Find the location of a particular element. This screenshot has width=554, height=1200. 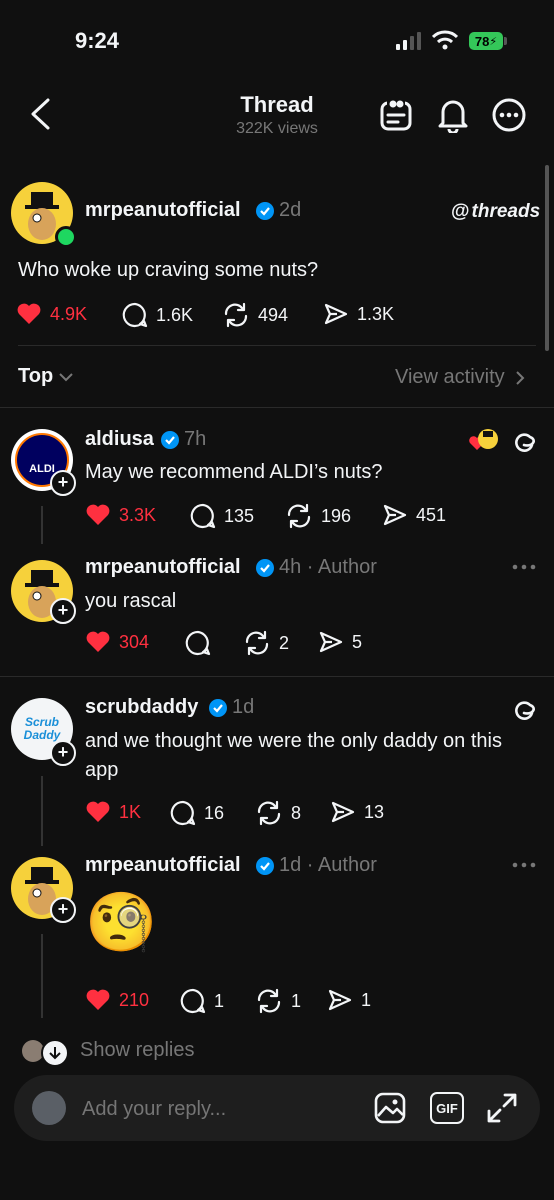

repost-button: 1 is located at coordinates (278, 1001).